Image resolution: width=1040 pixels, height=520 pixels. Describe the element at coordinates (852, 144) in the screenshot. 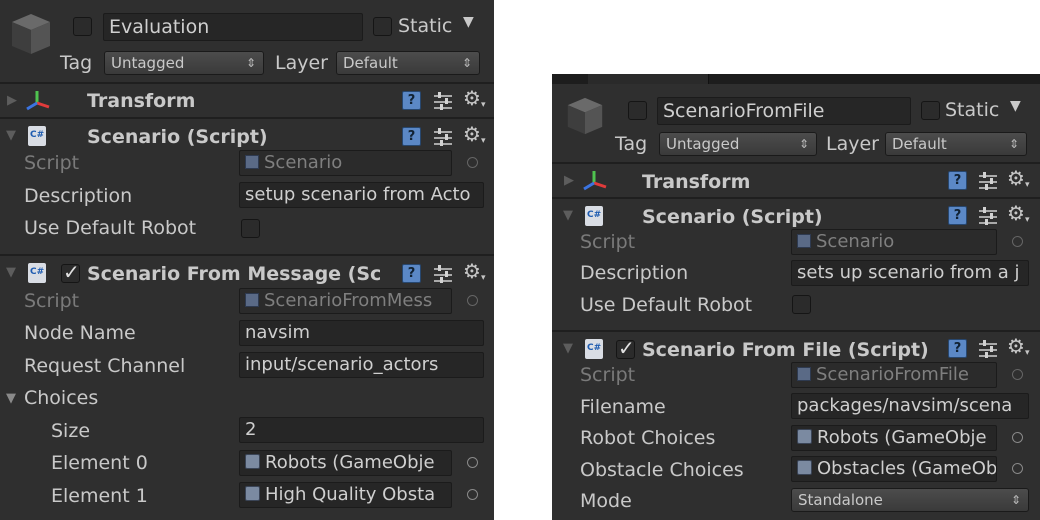

I see `layer-label: Layer` at that location.